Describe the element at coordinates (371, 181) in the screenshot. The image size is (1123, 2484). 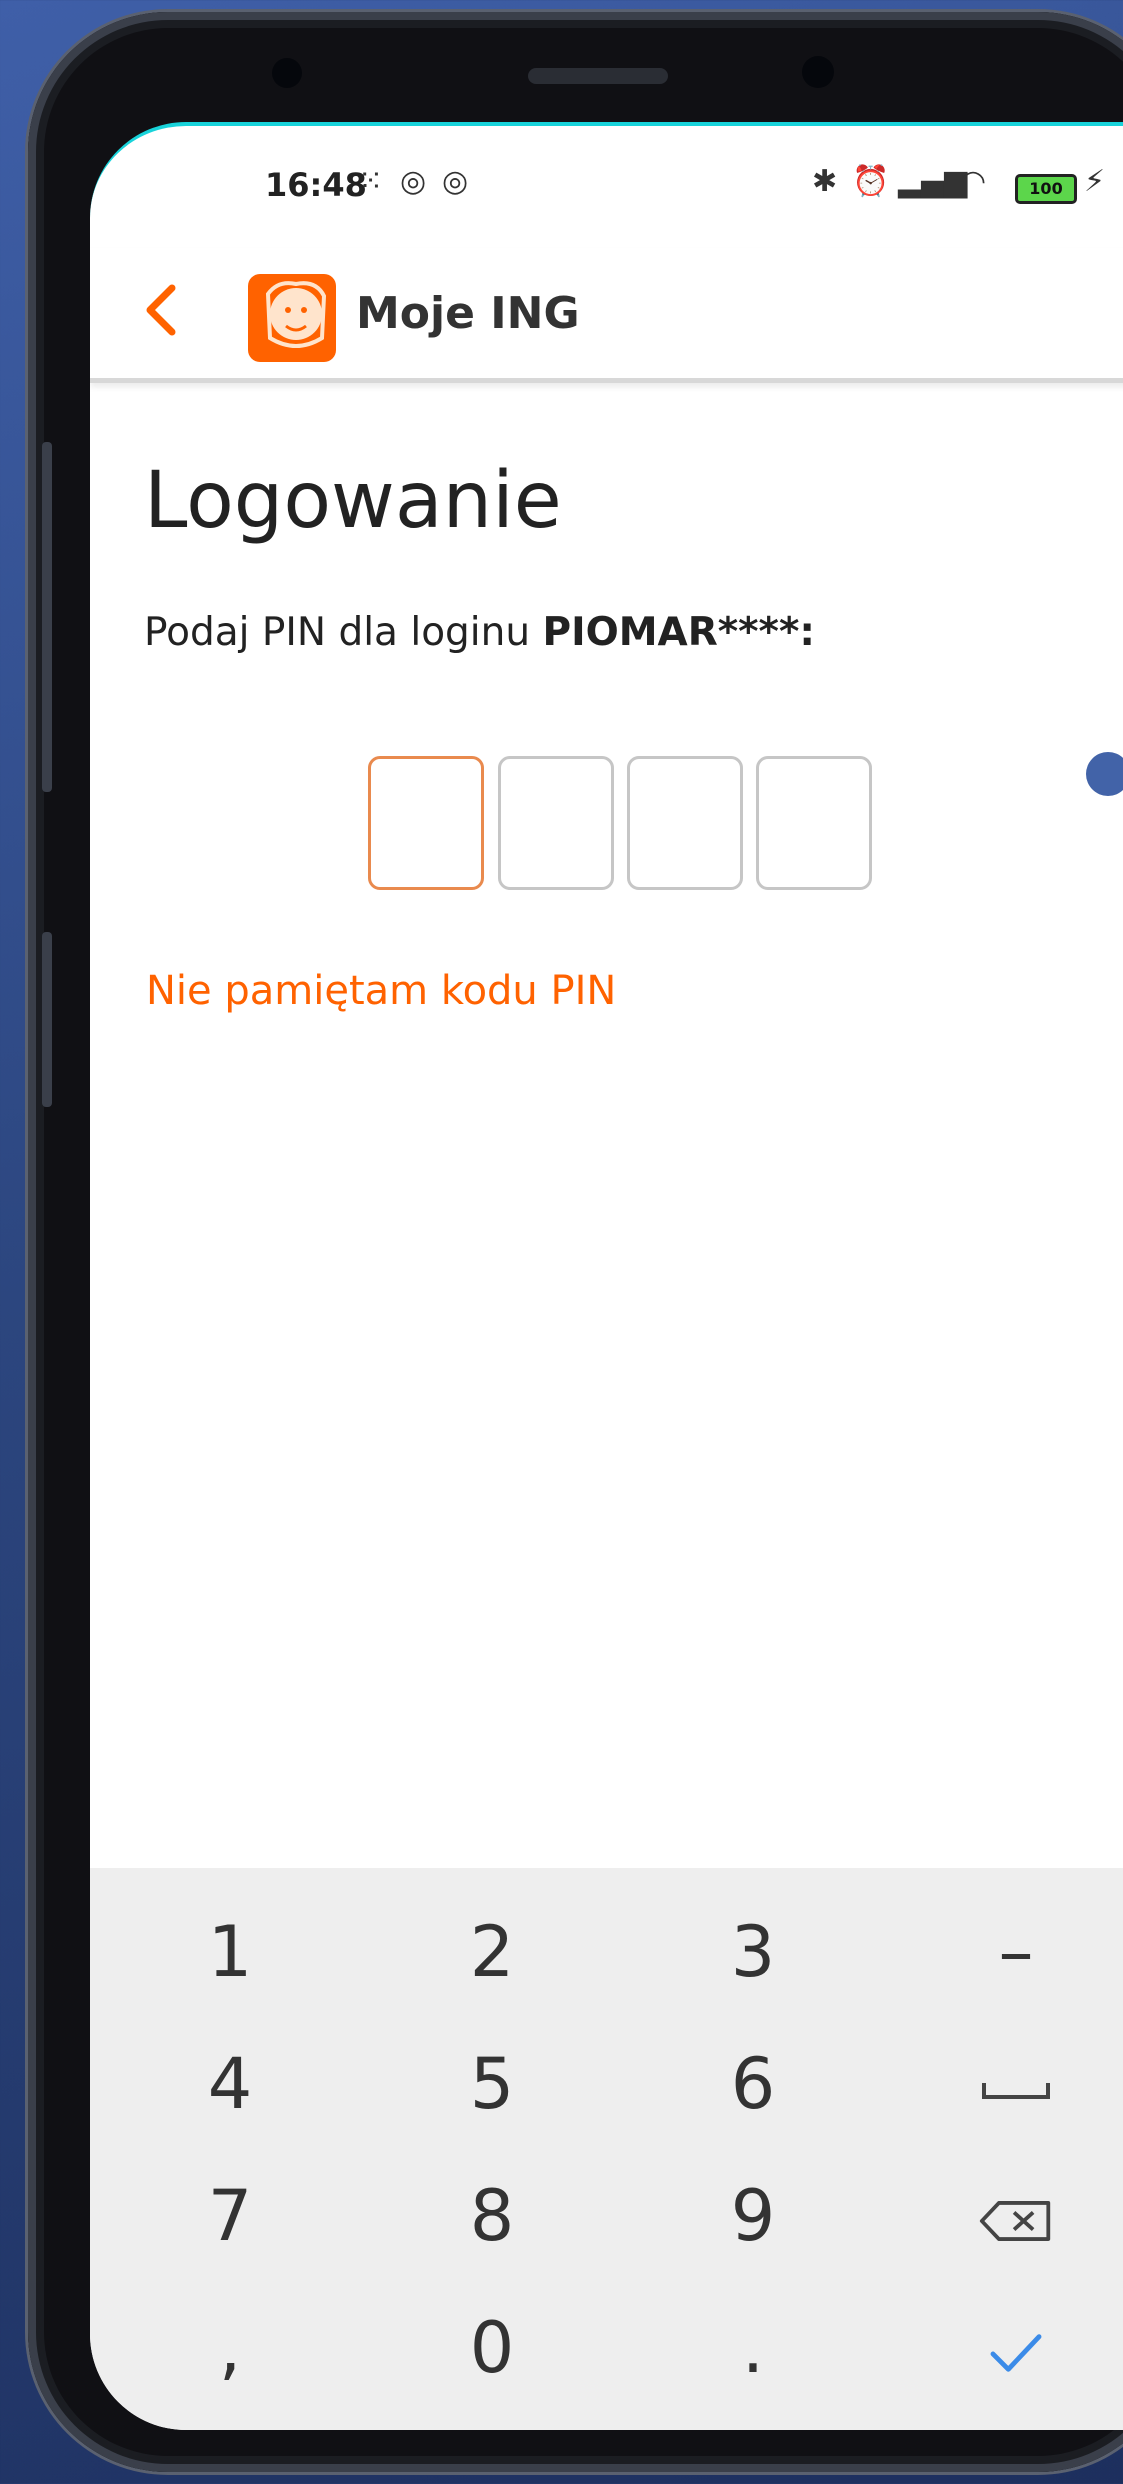
I see `live-icon: ⁙` at that location.